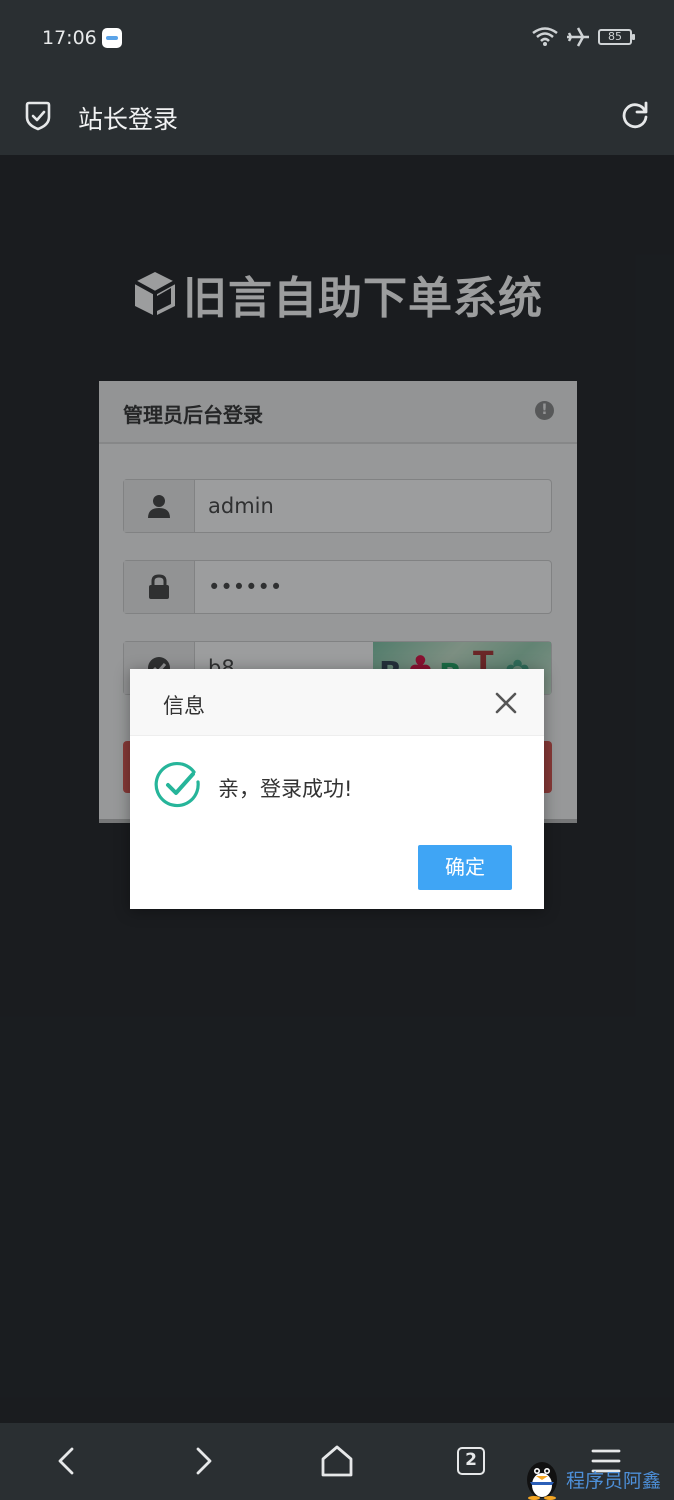 The height and width of the screenshot is (1500, 674). What do you see at coordinates (545, 36) in the screenshot?
I see `wifi-icon` at bounding box center [545, 36].